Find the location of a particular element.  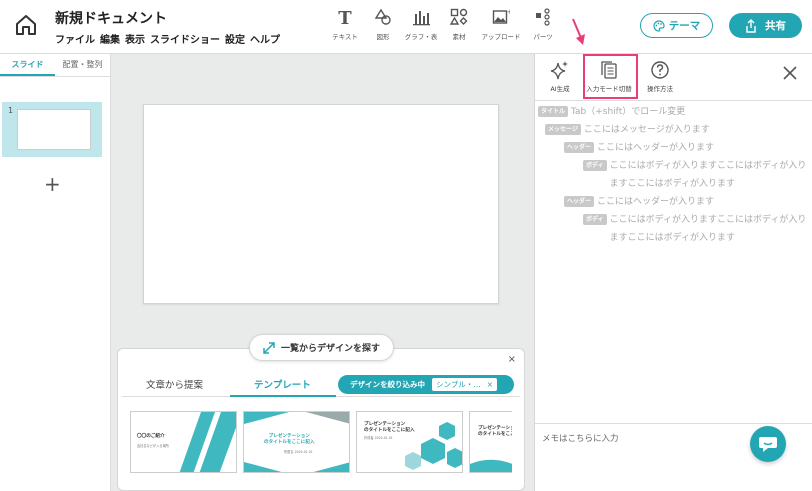

upload-tool-label: アップロード is located at coordinates (501, 37).